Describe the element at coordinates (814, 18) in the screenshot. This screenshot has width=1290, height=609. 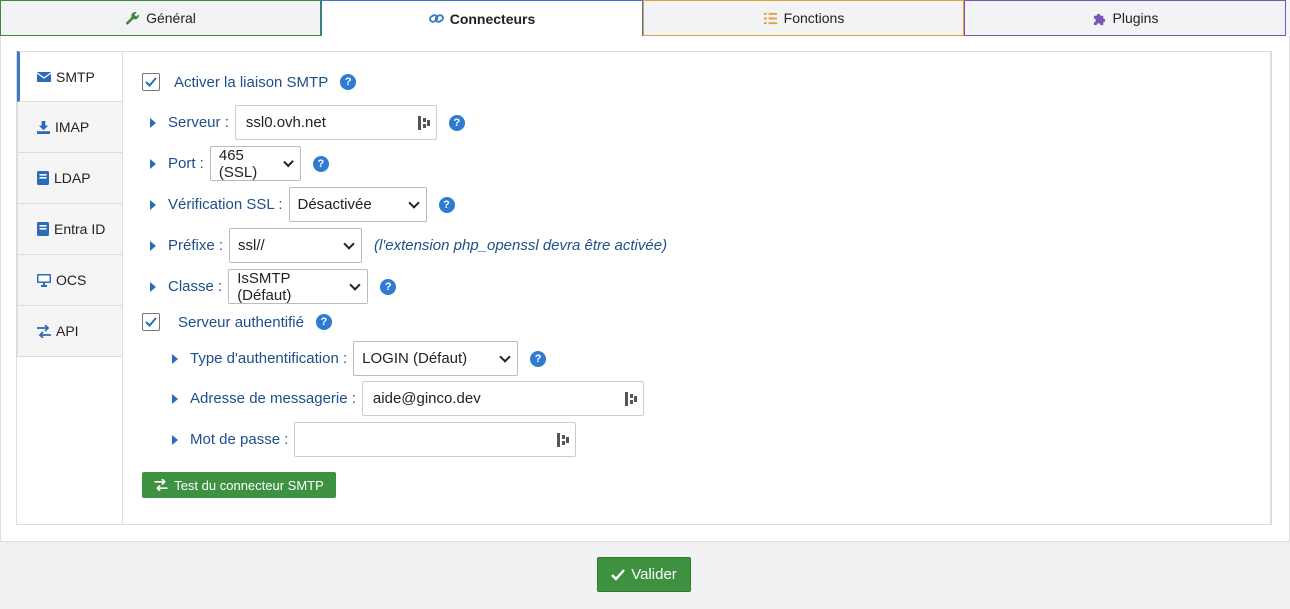
I see `tab-fonctions-label: Fonctions` at that location.